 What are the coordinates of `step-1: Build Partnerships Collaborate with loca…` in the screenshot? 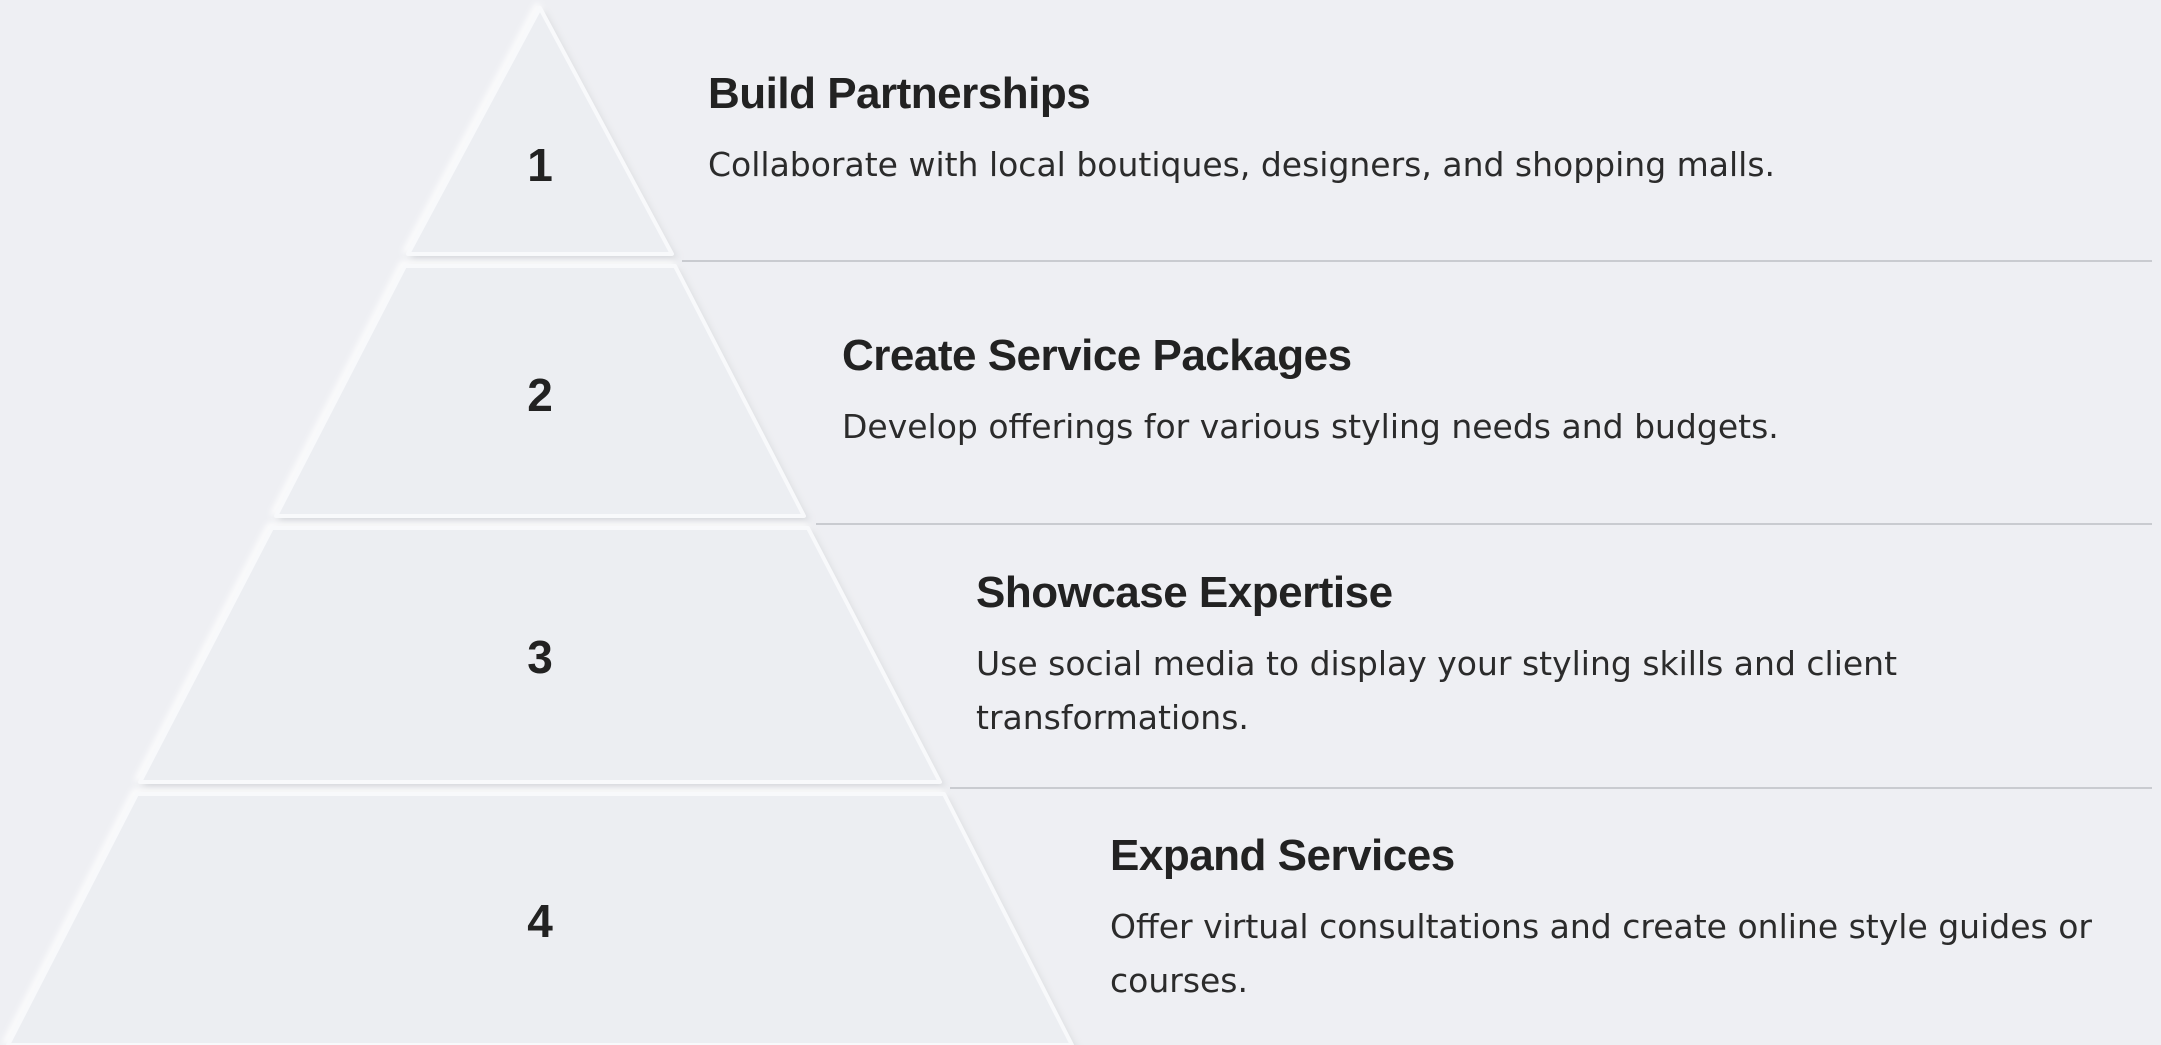 It's located at (1418, 130).